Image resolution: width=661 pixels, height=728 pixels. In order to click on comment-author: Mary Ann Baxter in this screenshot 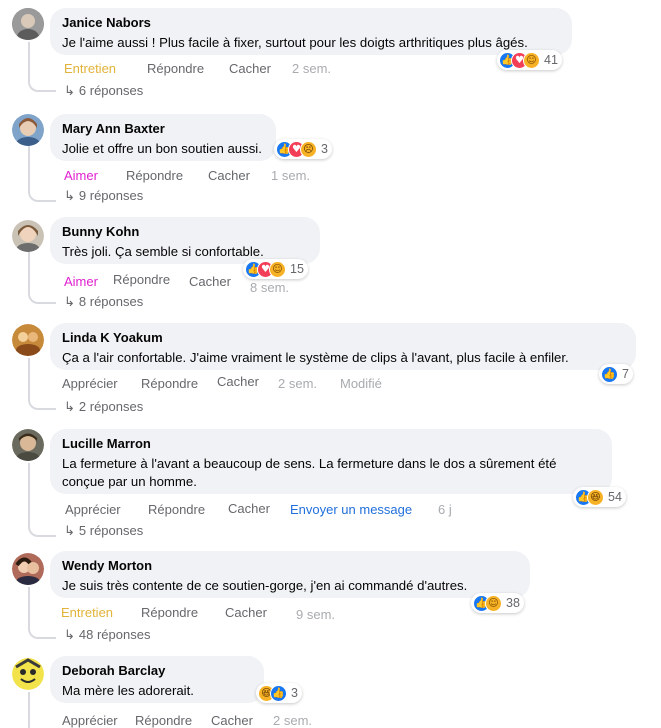, I will do `click(163, 129)`.